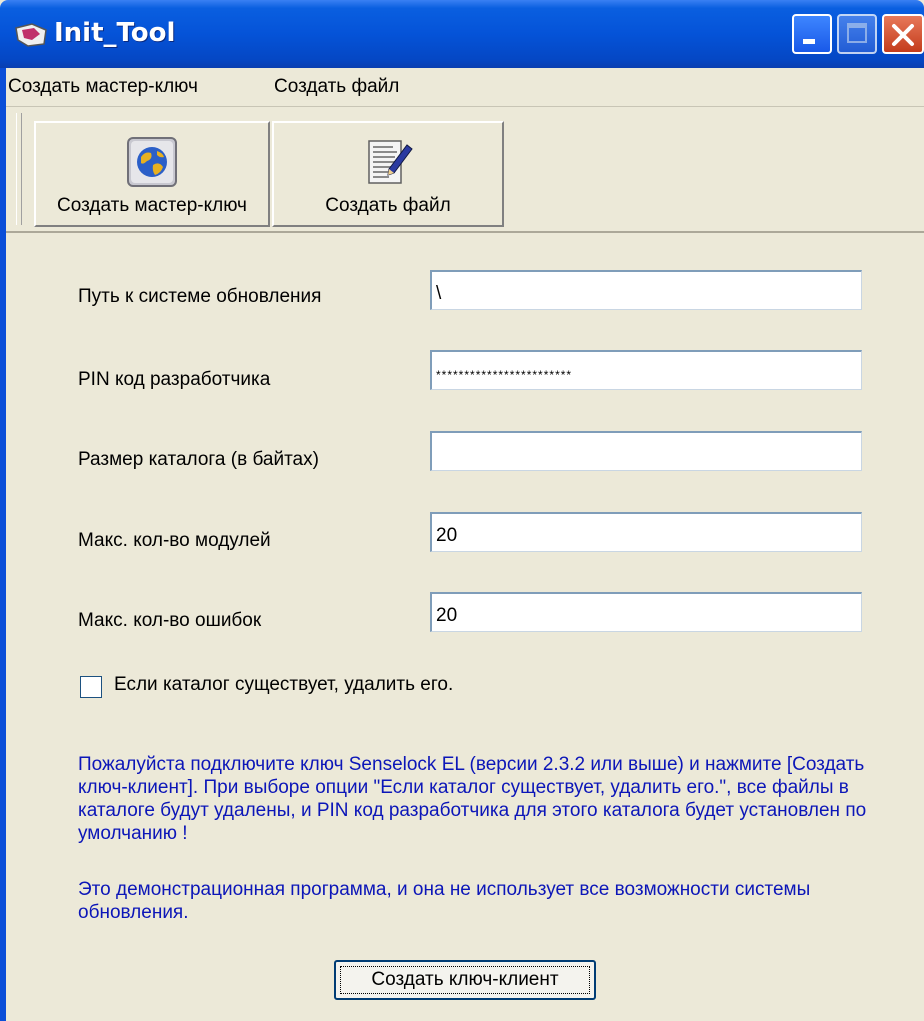 The image size is (924, 1021). Describe the element at coordinates (174, 379) in the screenshot. I see `label-developer-pin: PIN код разработчика` at that location.